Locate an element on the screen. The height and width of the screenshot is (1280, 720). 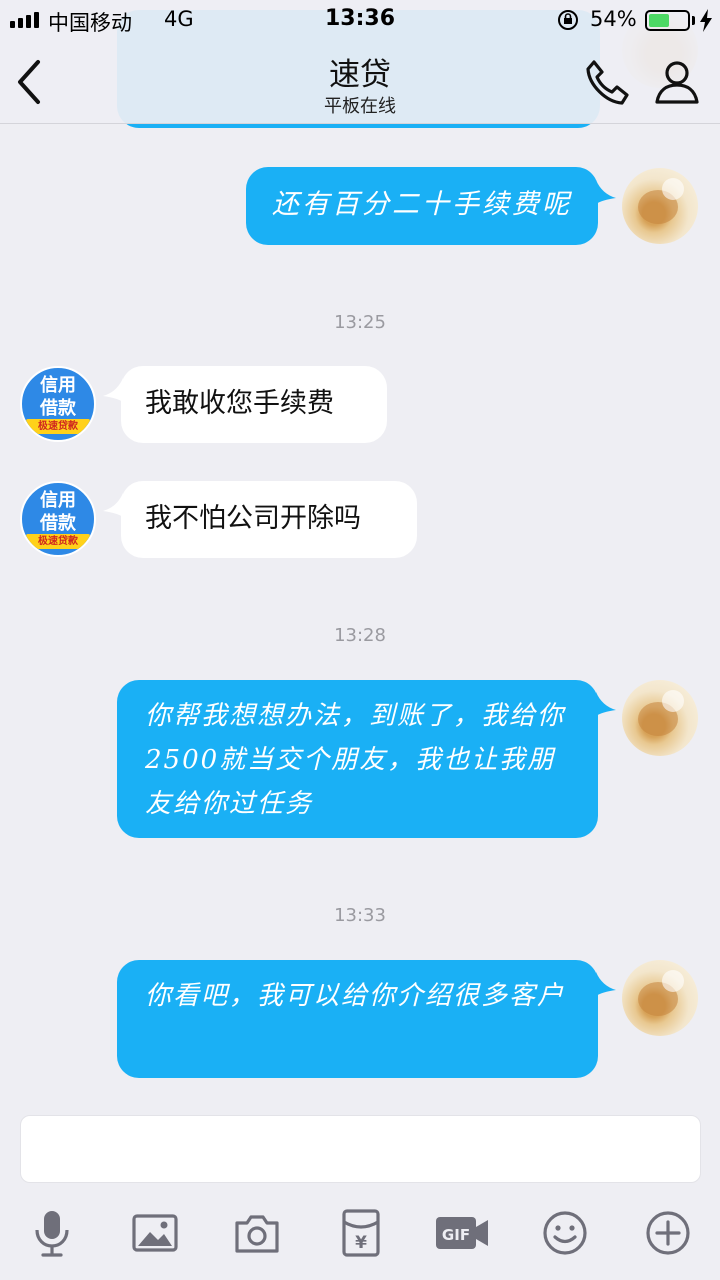
profile-person-icon is located at coordinates (677, 82).